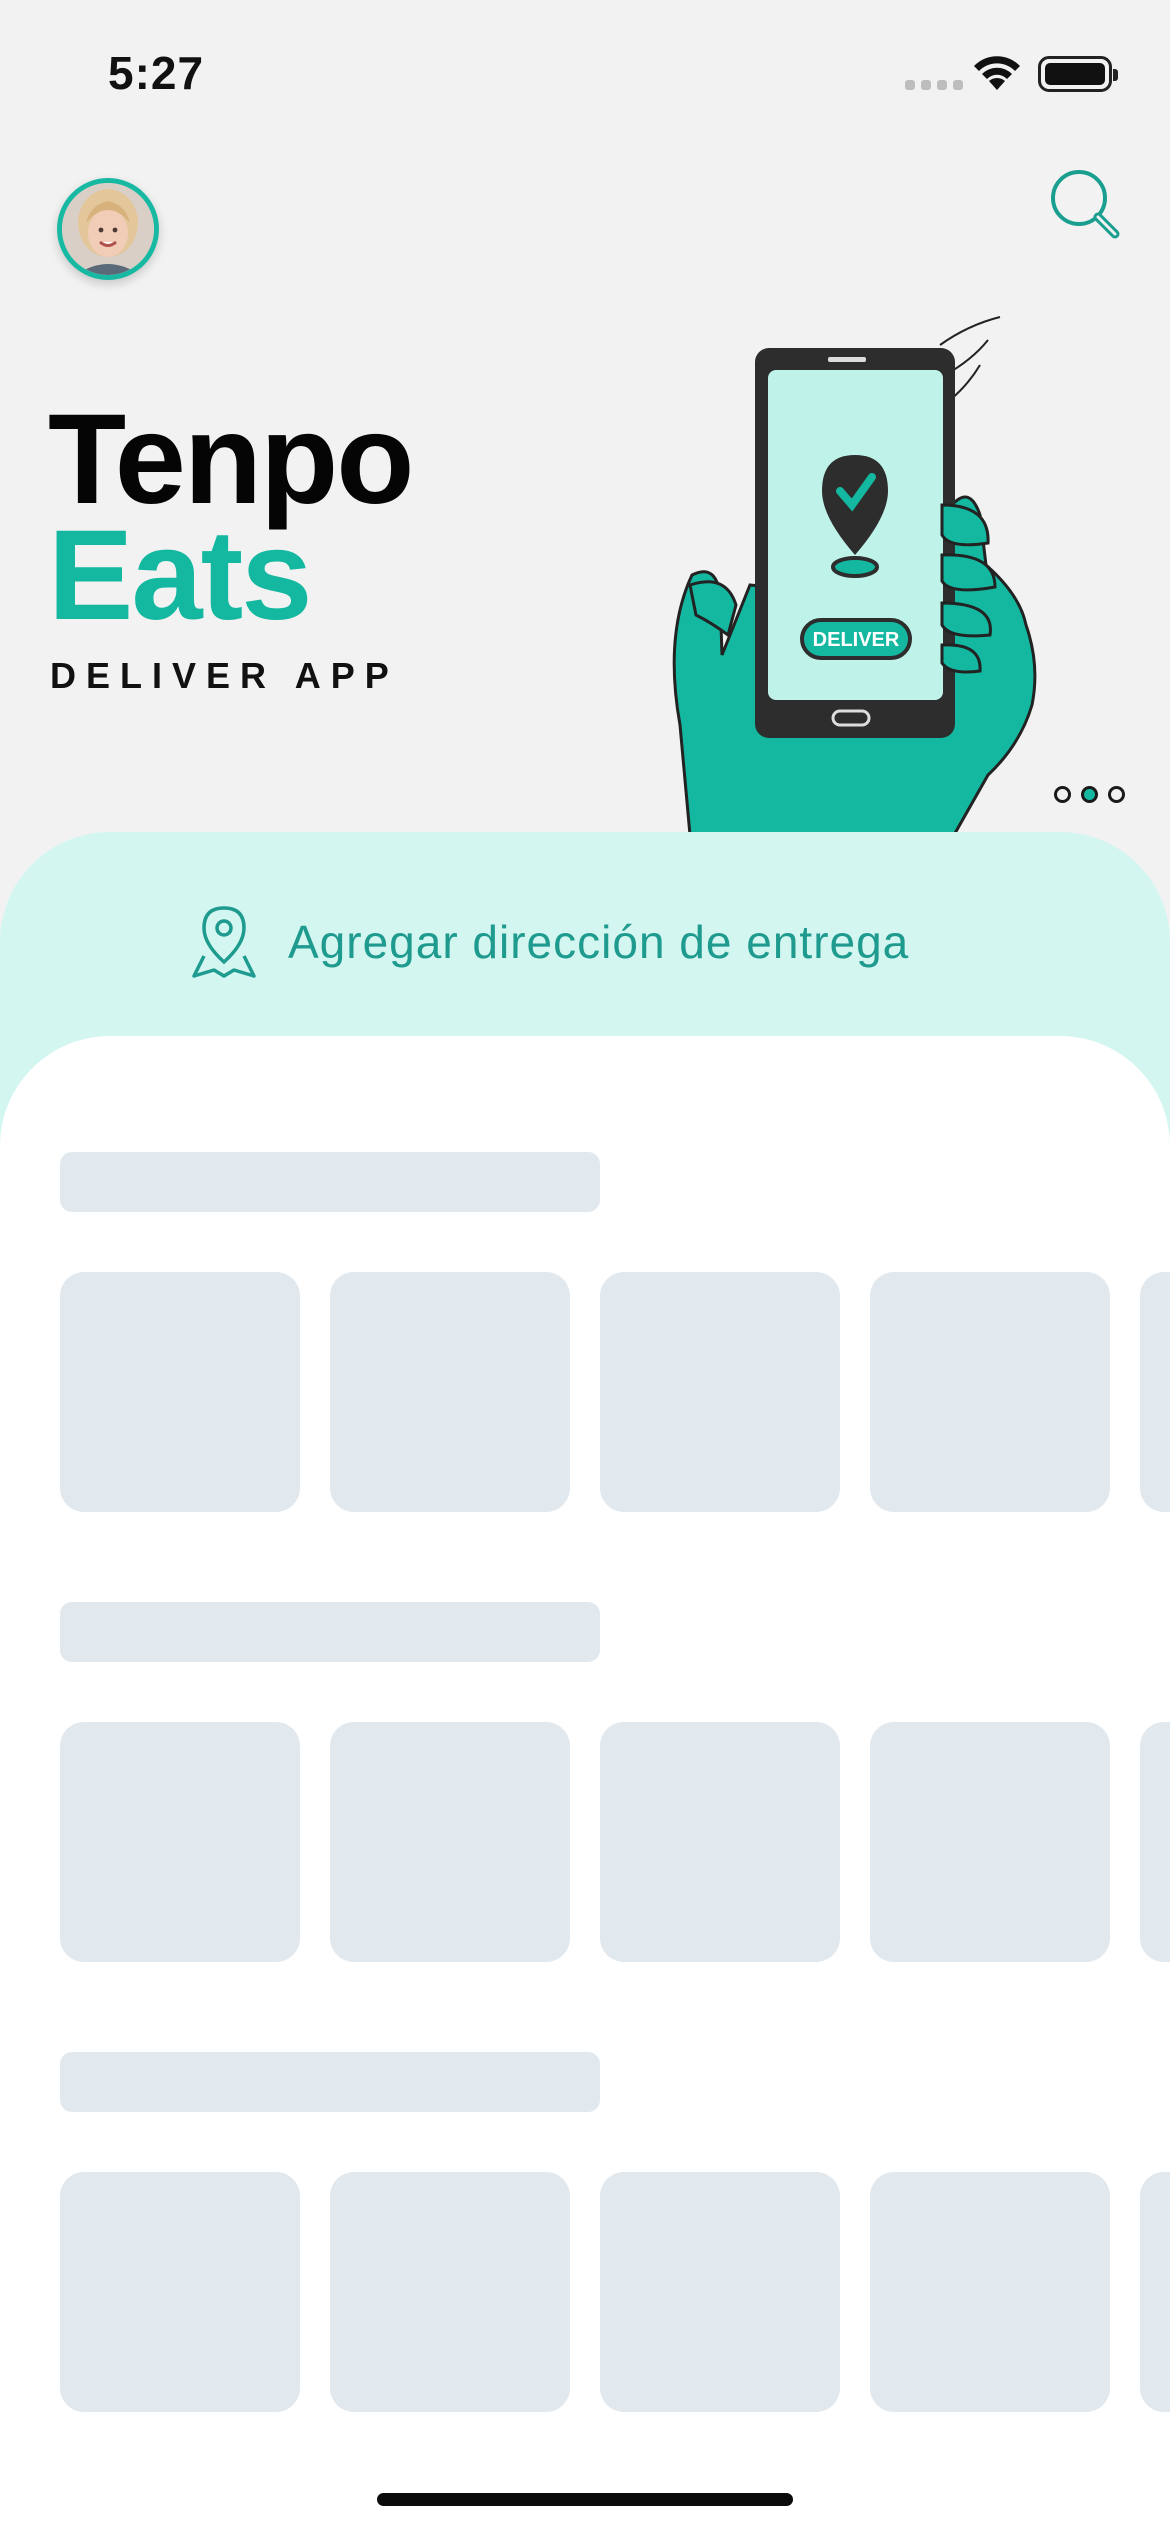 The width and height of the screenshot is (1170, 2532). Describe the element at coordinates (599, 942) in the screenshot. I see `add-address-label: Agregar dirección de entrega` at that location.